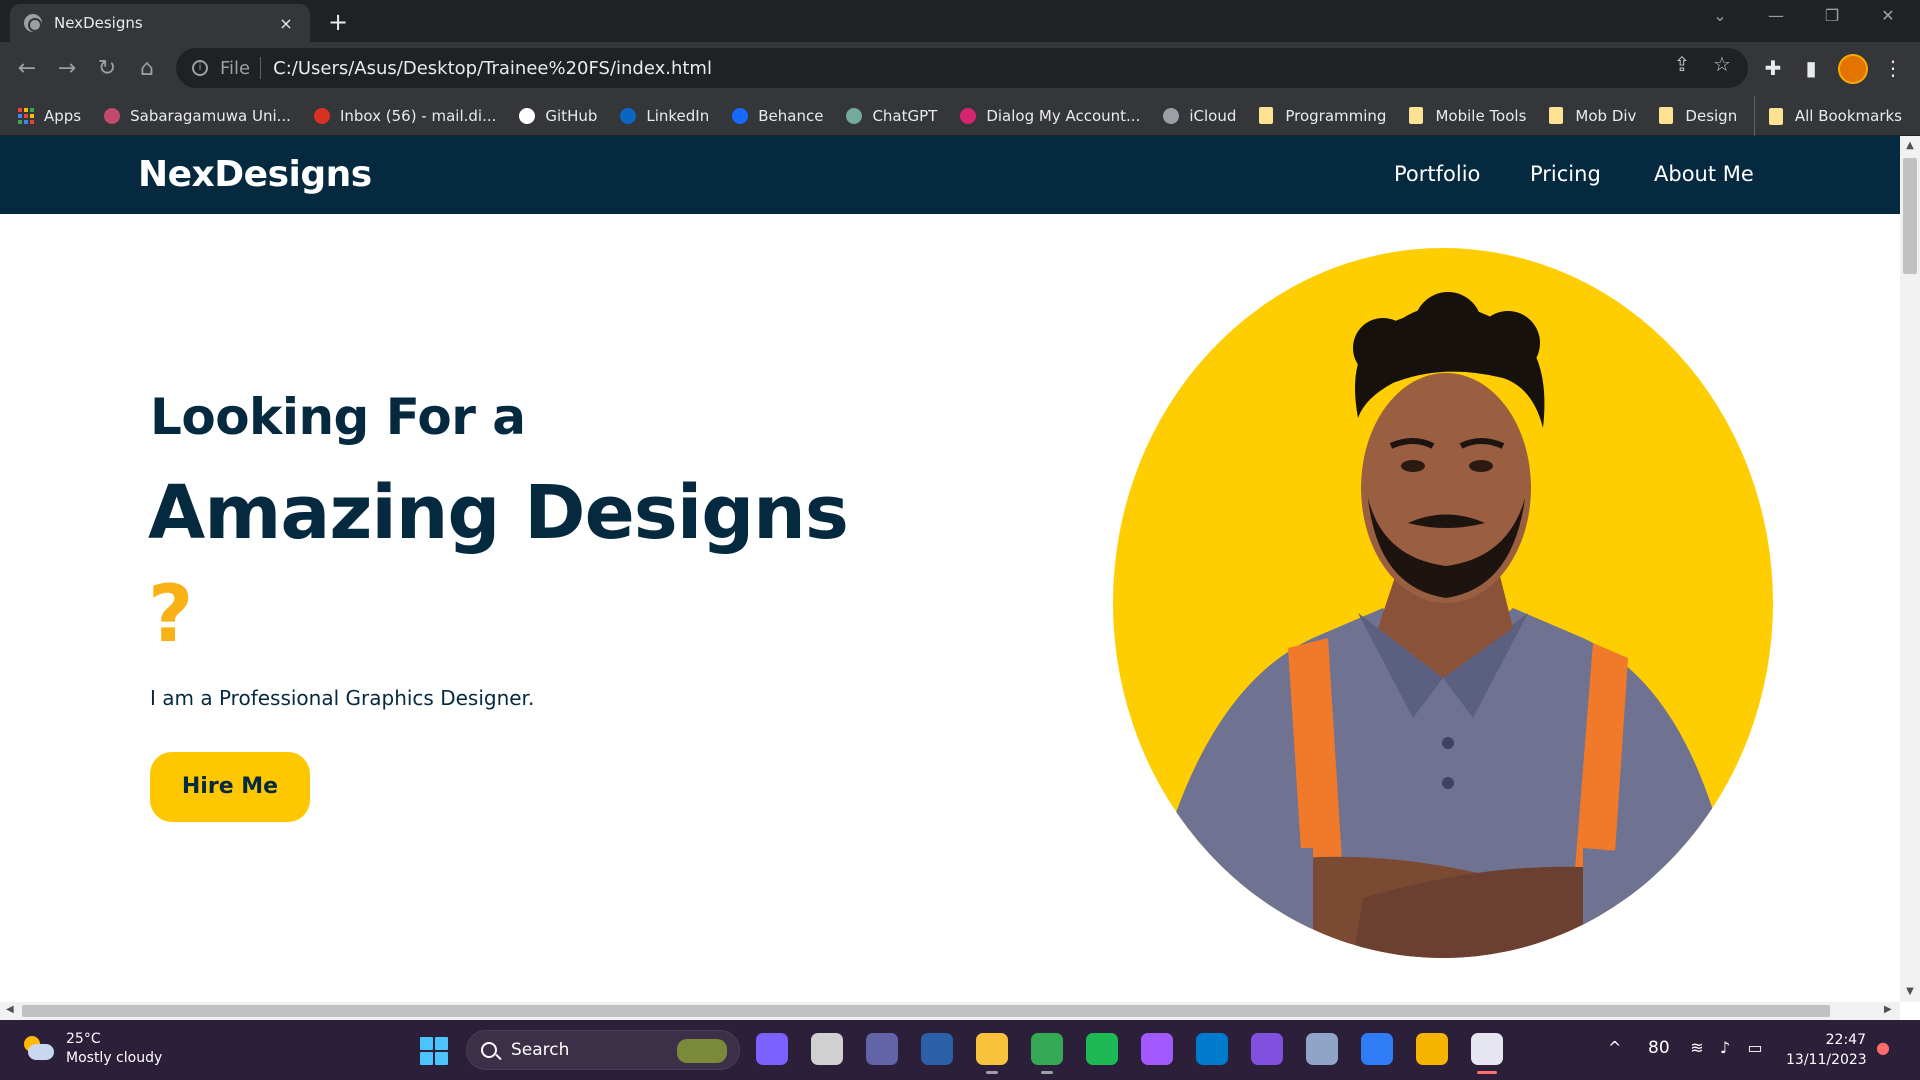  What do you see at coordinates (777, 116) in the screenshot?
I see `bookmark-item: Behance` at bounding box center [777, 116].